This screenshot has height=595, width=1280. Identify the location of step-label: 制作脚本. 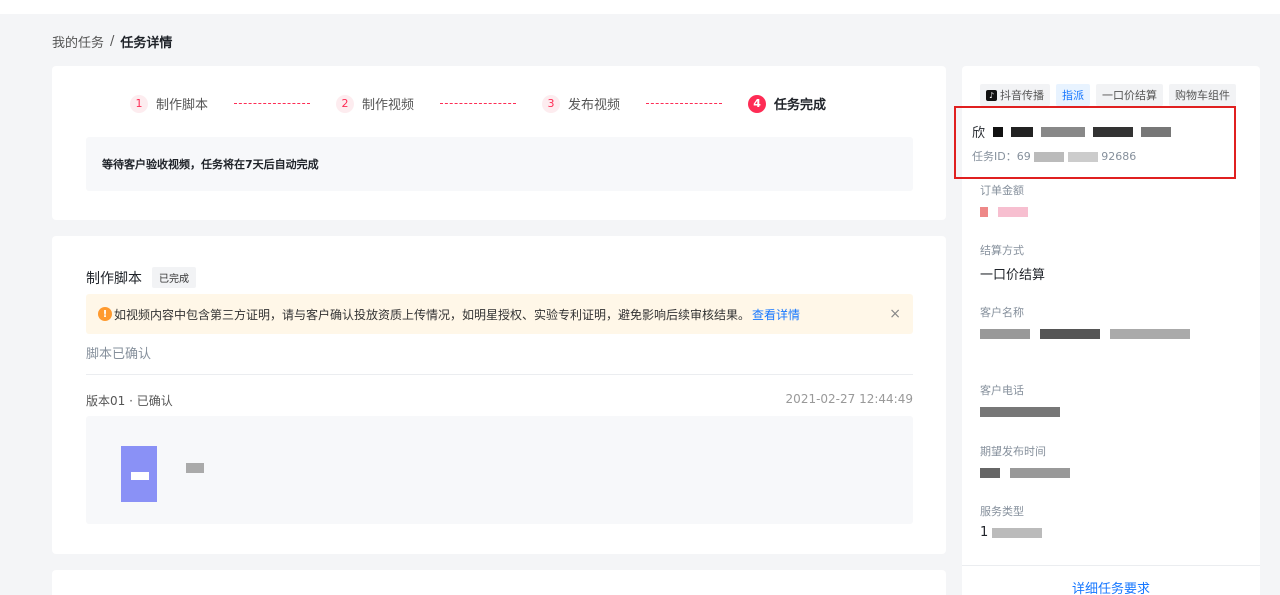
(182, 105).